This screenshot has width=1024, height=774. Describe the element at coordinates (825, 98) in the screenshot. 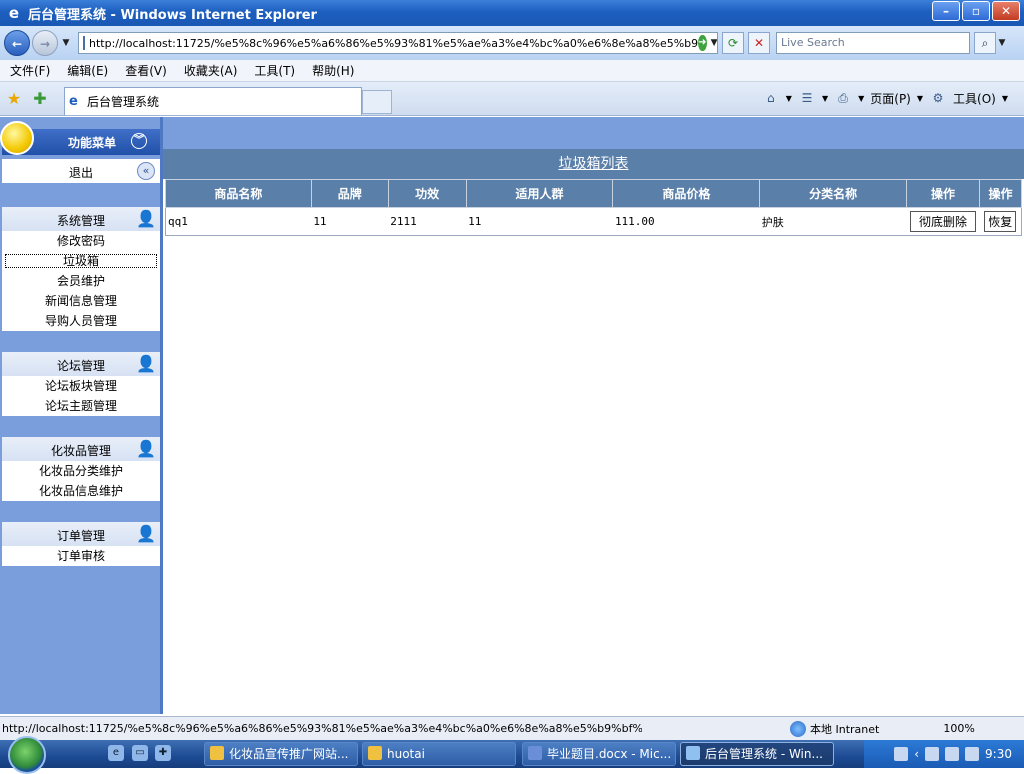

I see `feeds-dropdown-icon: ▼` at that location.